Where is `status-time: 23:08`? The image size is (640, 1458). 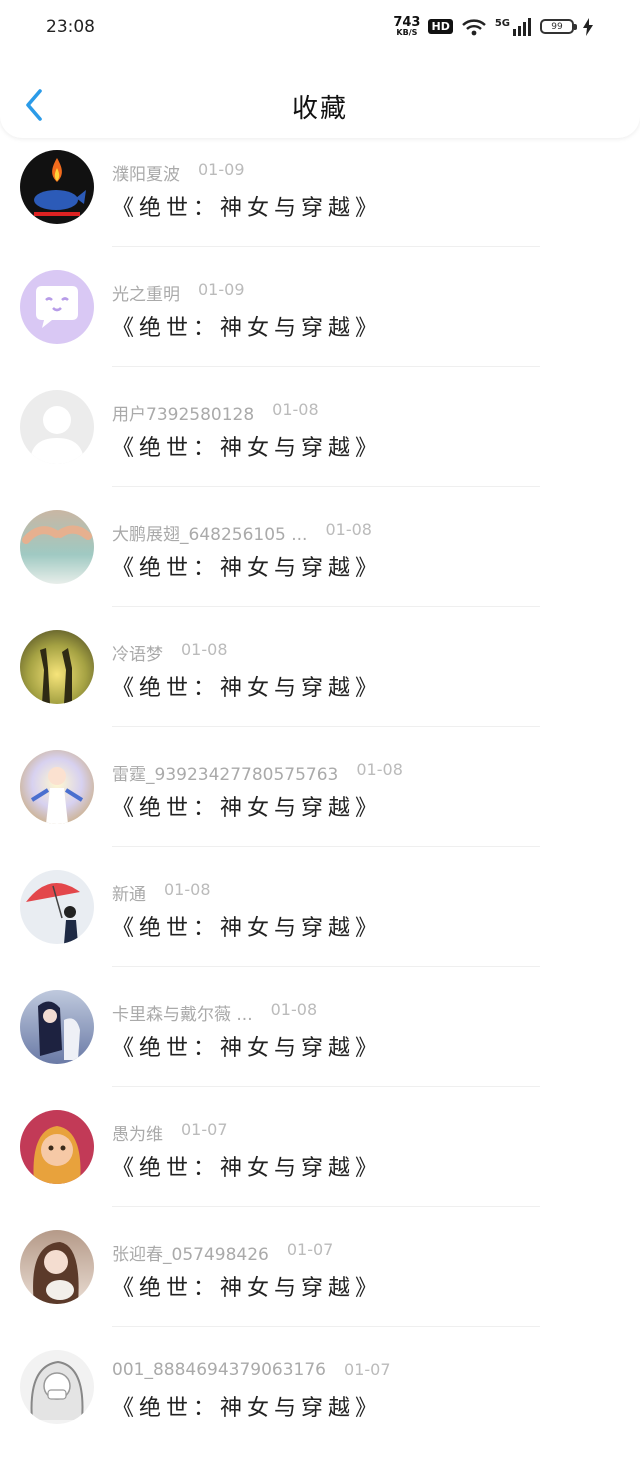 status-time: 23:08 is located at coordinates (70, 27).